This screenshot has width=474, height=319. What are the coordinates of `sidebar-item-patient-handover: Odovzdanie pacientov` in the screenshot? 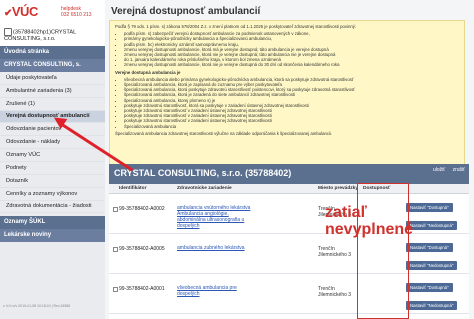 It's located at (52, 129).